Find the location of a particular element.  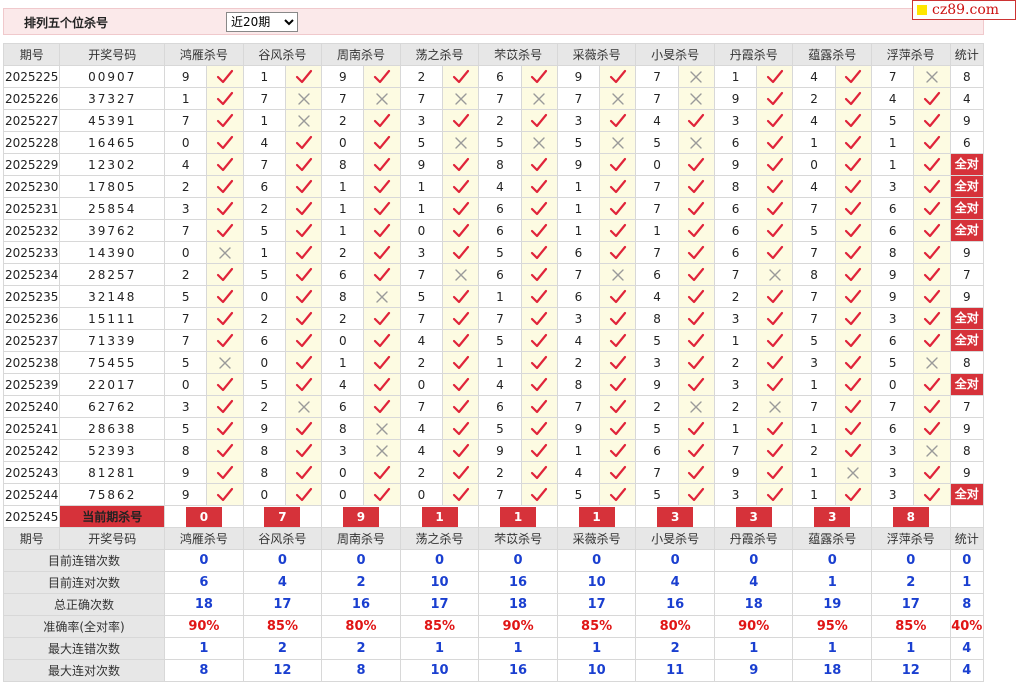

stat-value: 2 is located at coordinates (675, 648).